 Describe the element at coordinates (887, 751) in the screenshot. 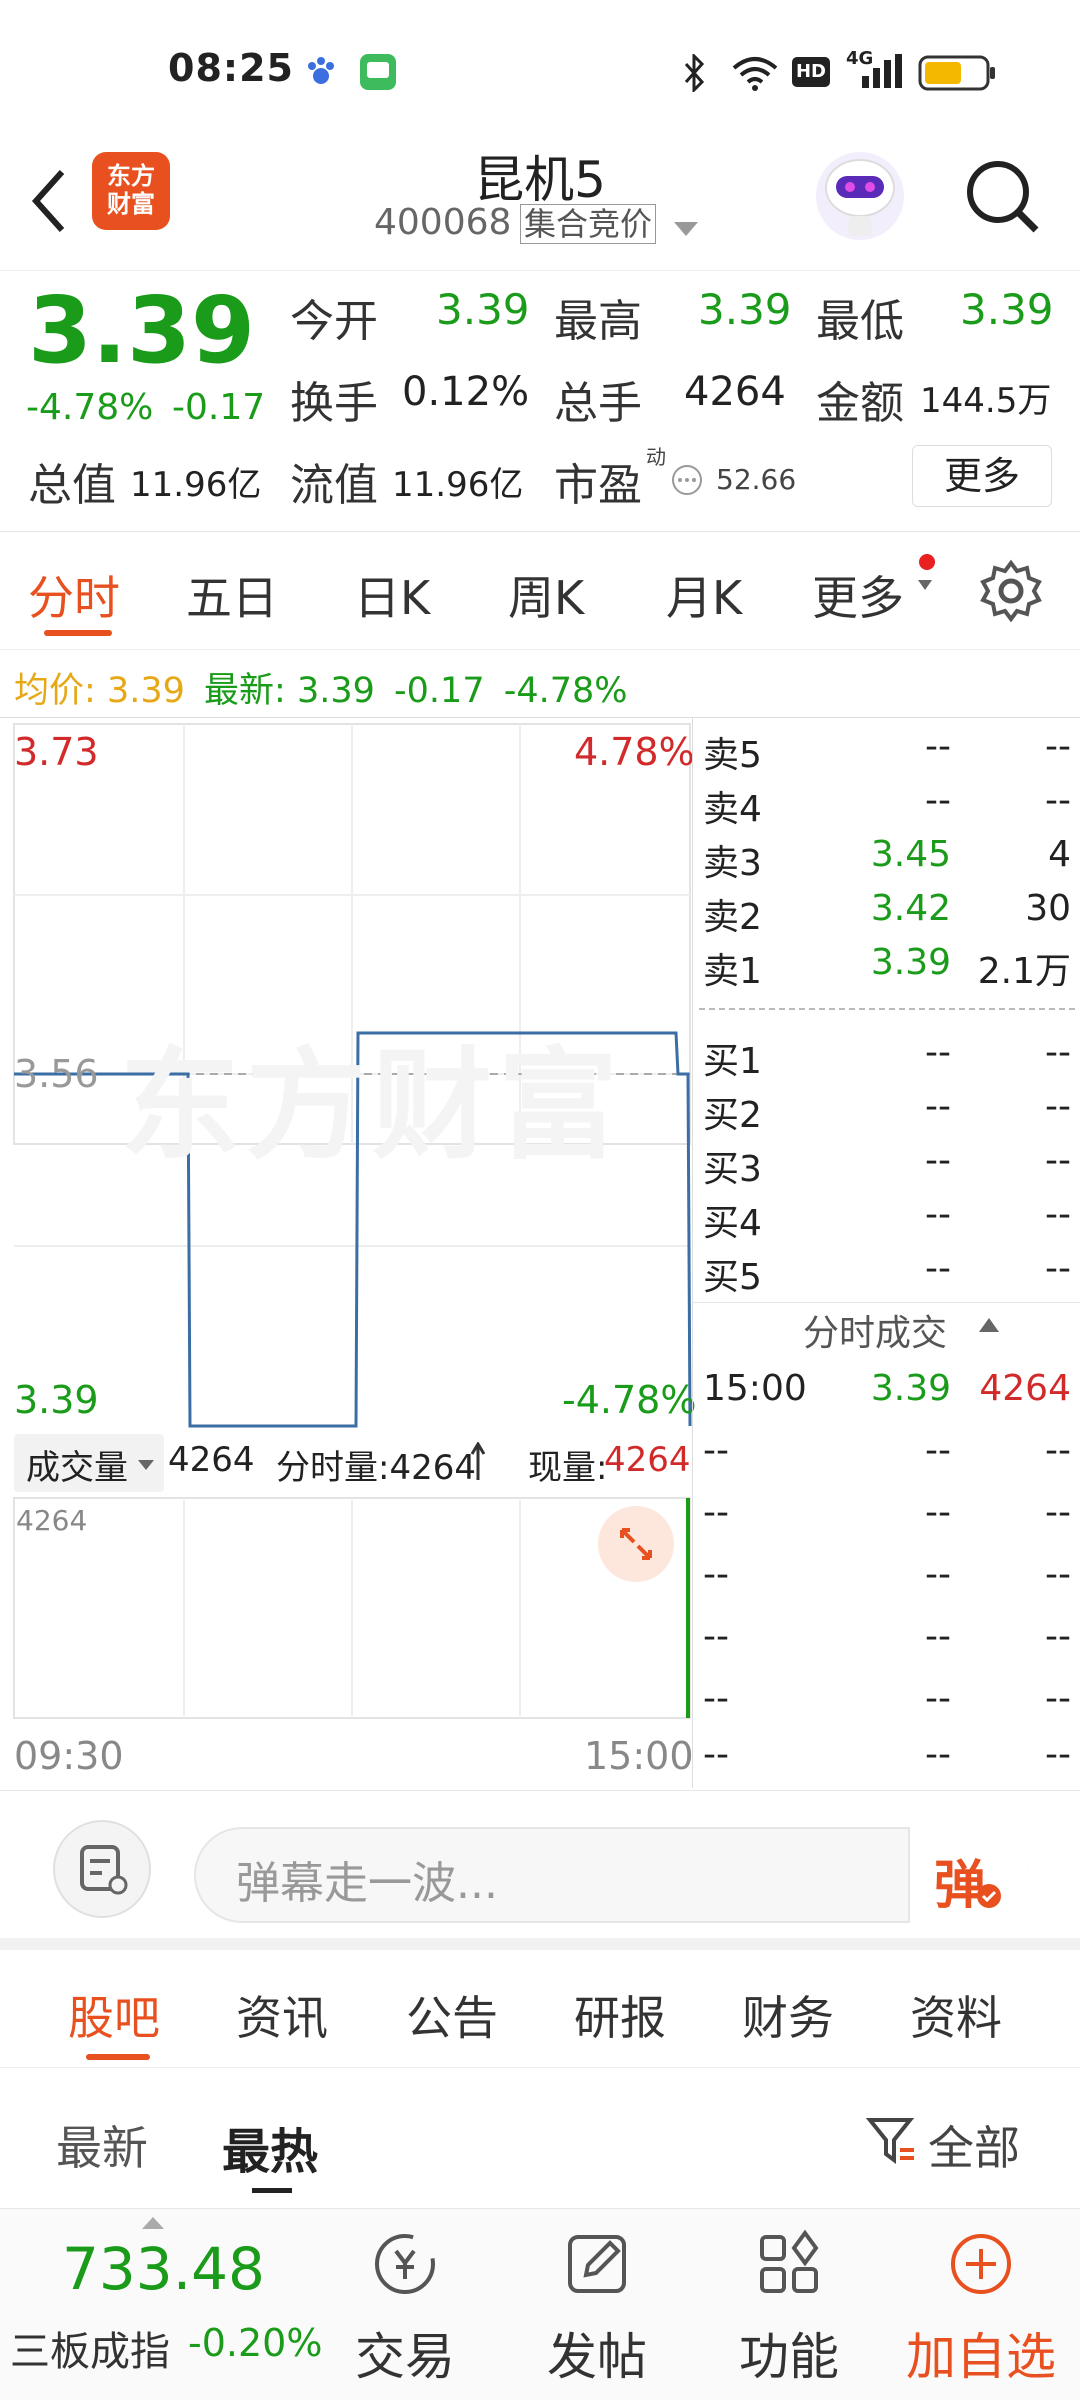

I see `ask-row: 卖5 -- --` at that location.